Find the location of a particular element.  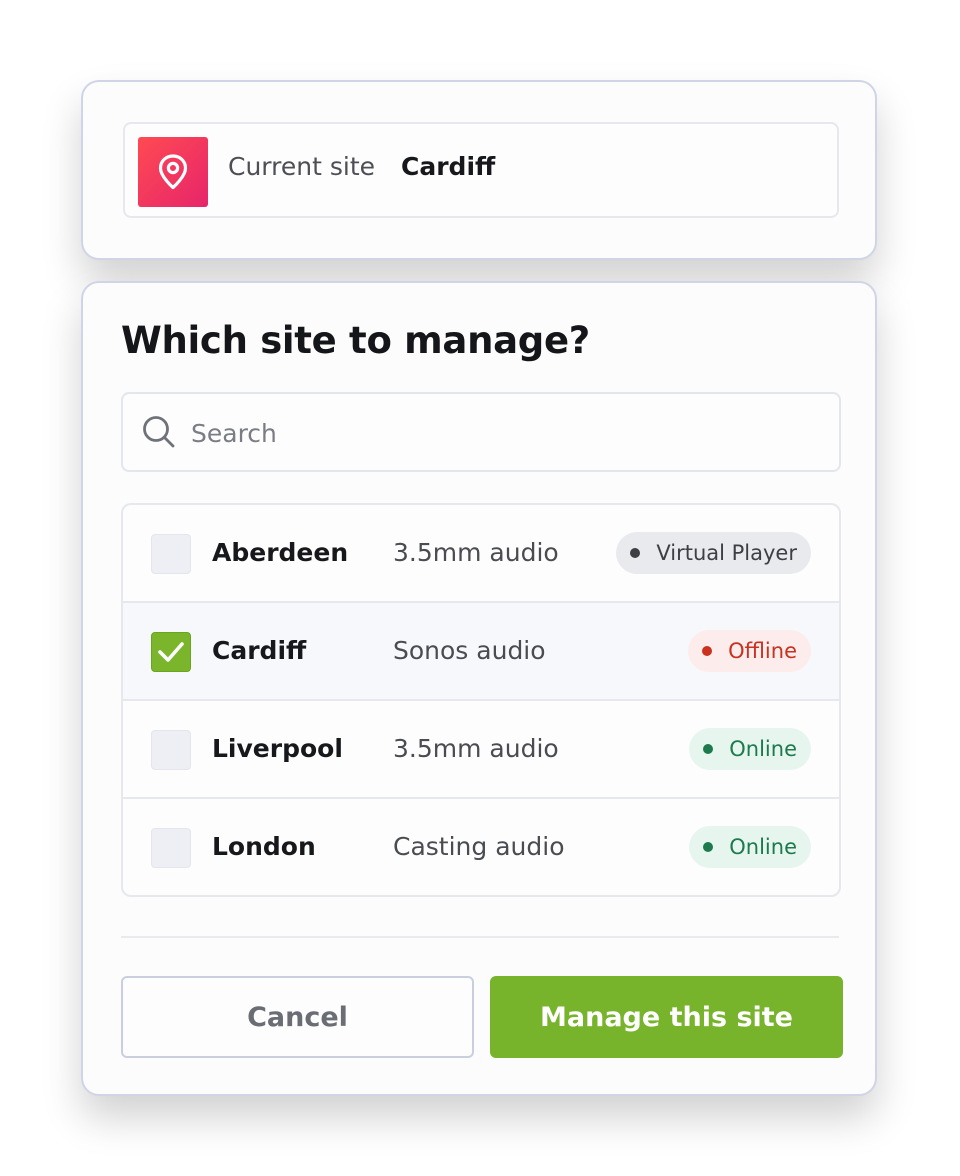

cancel-button: Cancel is located at coordinates (297, 1017).